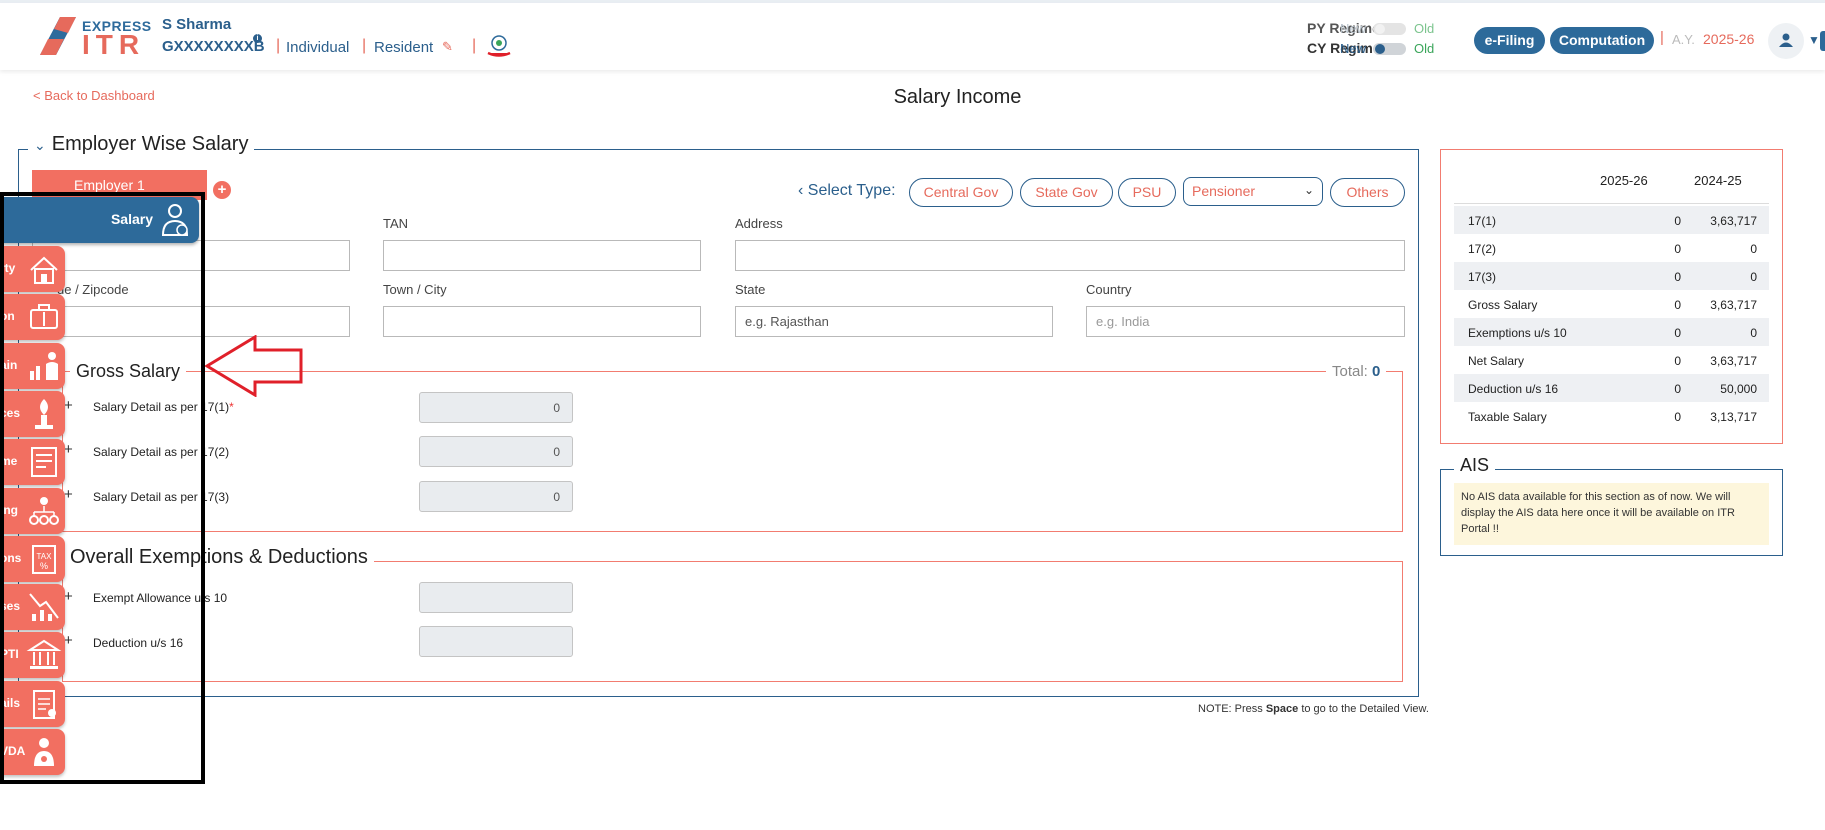  What do you see at coordinates (1507, 417) in the screenshot?
I see `summary-row-label: Taxable Salary` at bounding box center [1507, 417].